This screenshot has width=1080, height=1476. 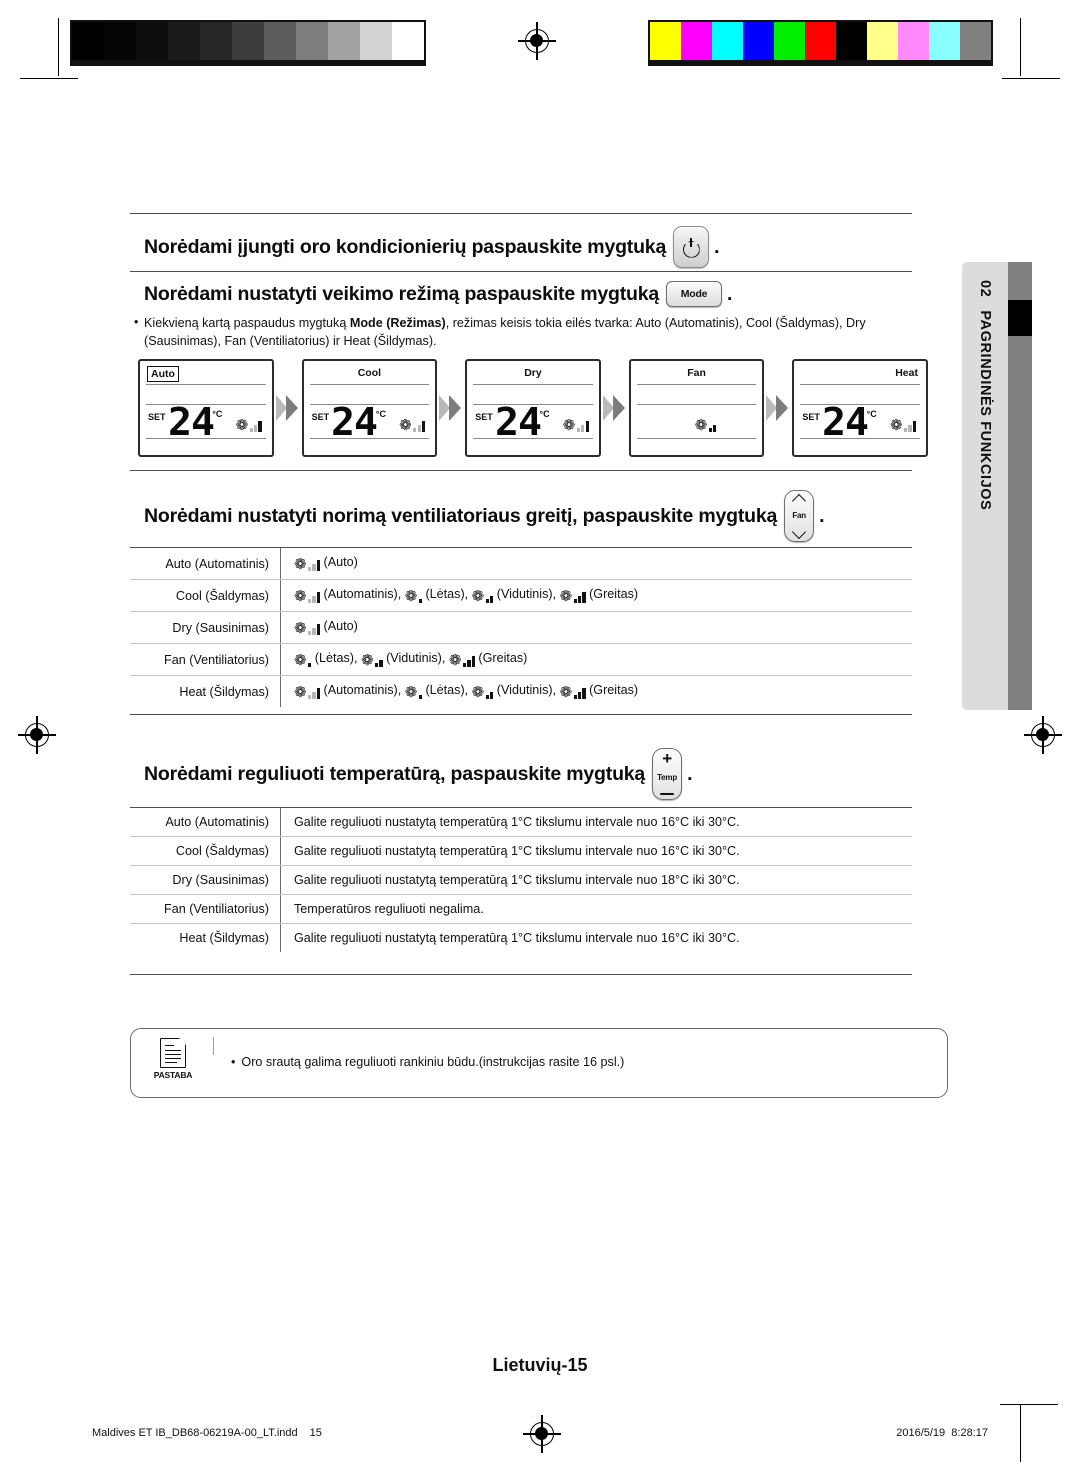 I want to click on fan-speed-label: (Greitas), so click(x=612, y=594).